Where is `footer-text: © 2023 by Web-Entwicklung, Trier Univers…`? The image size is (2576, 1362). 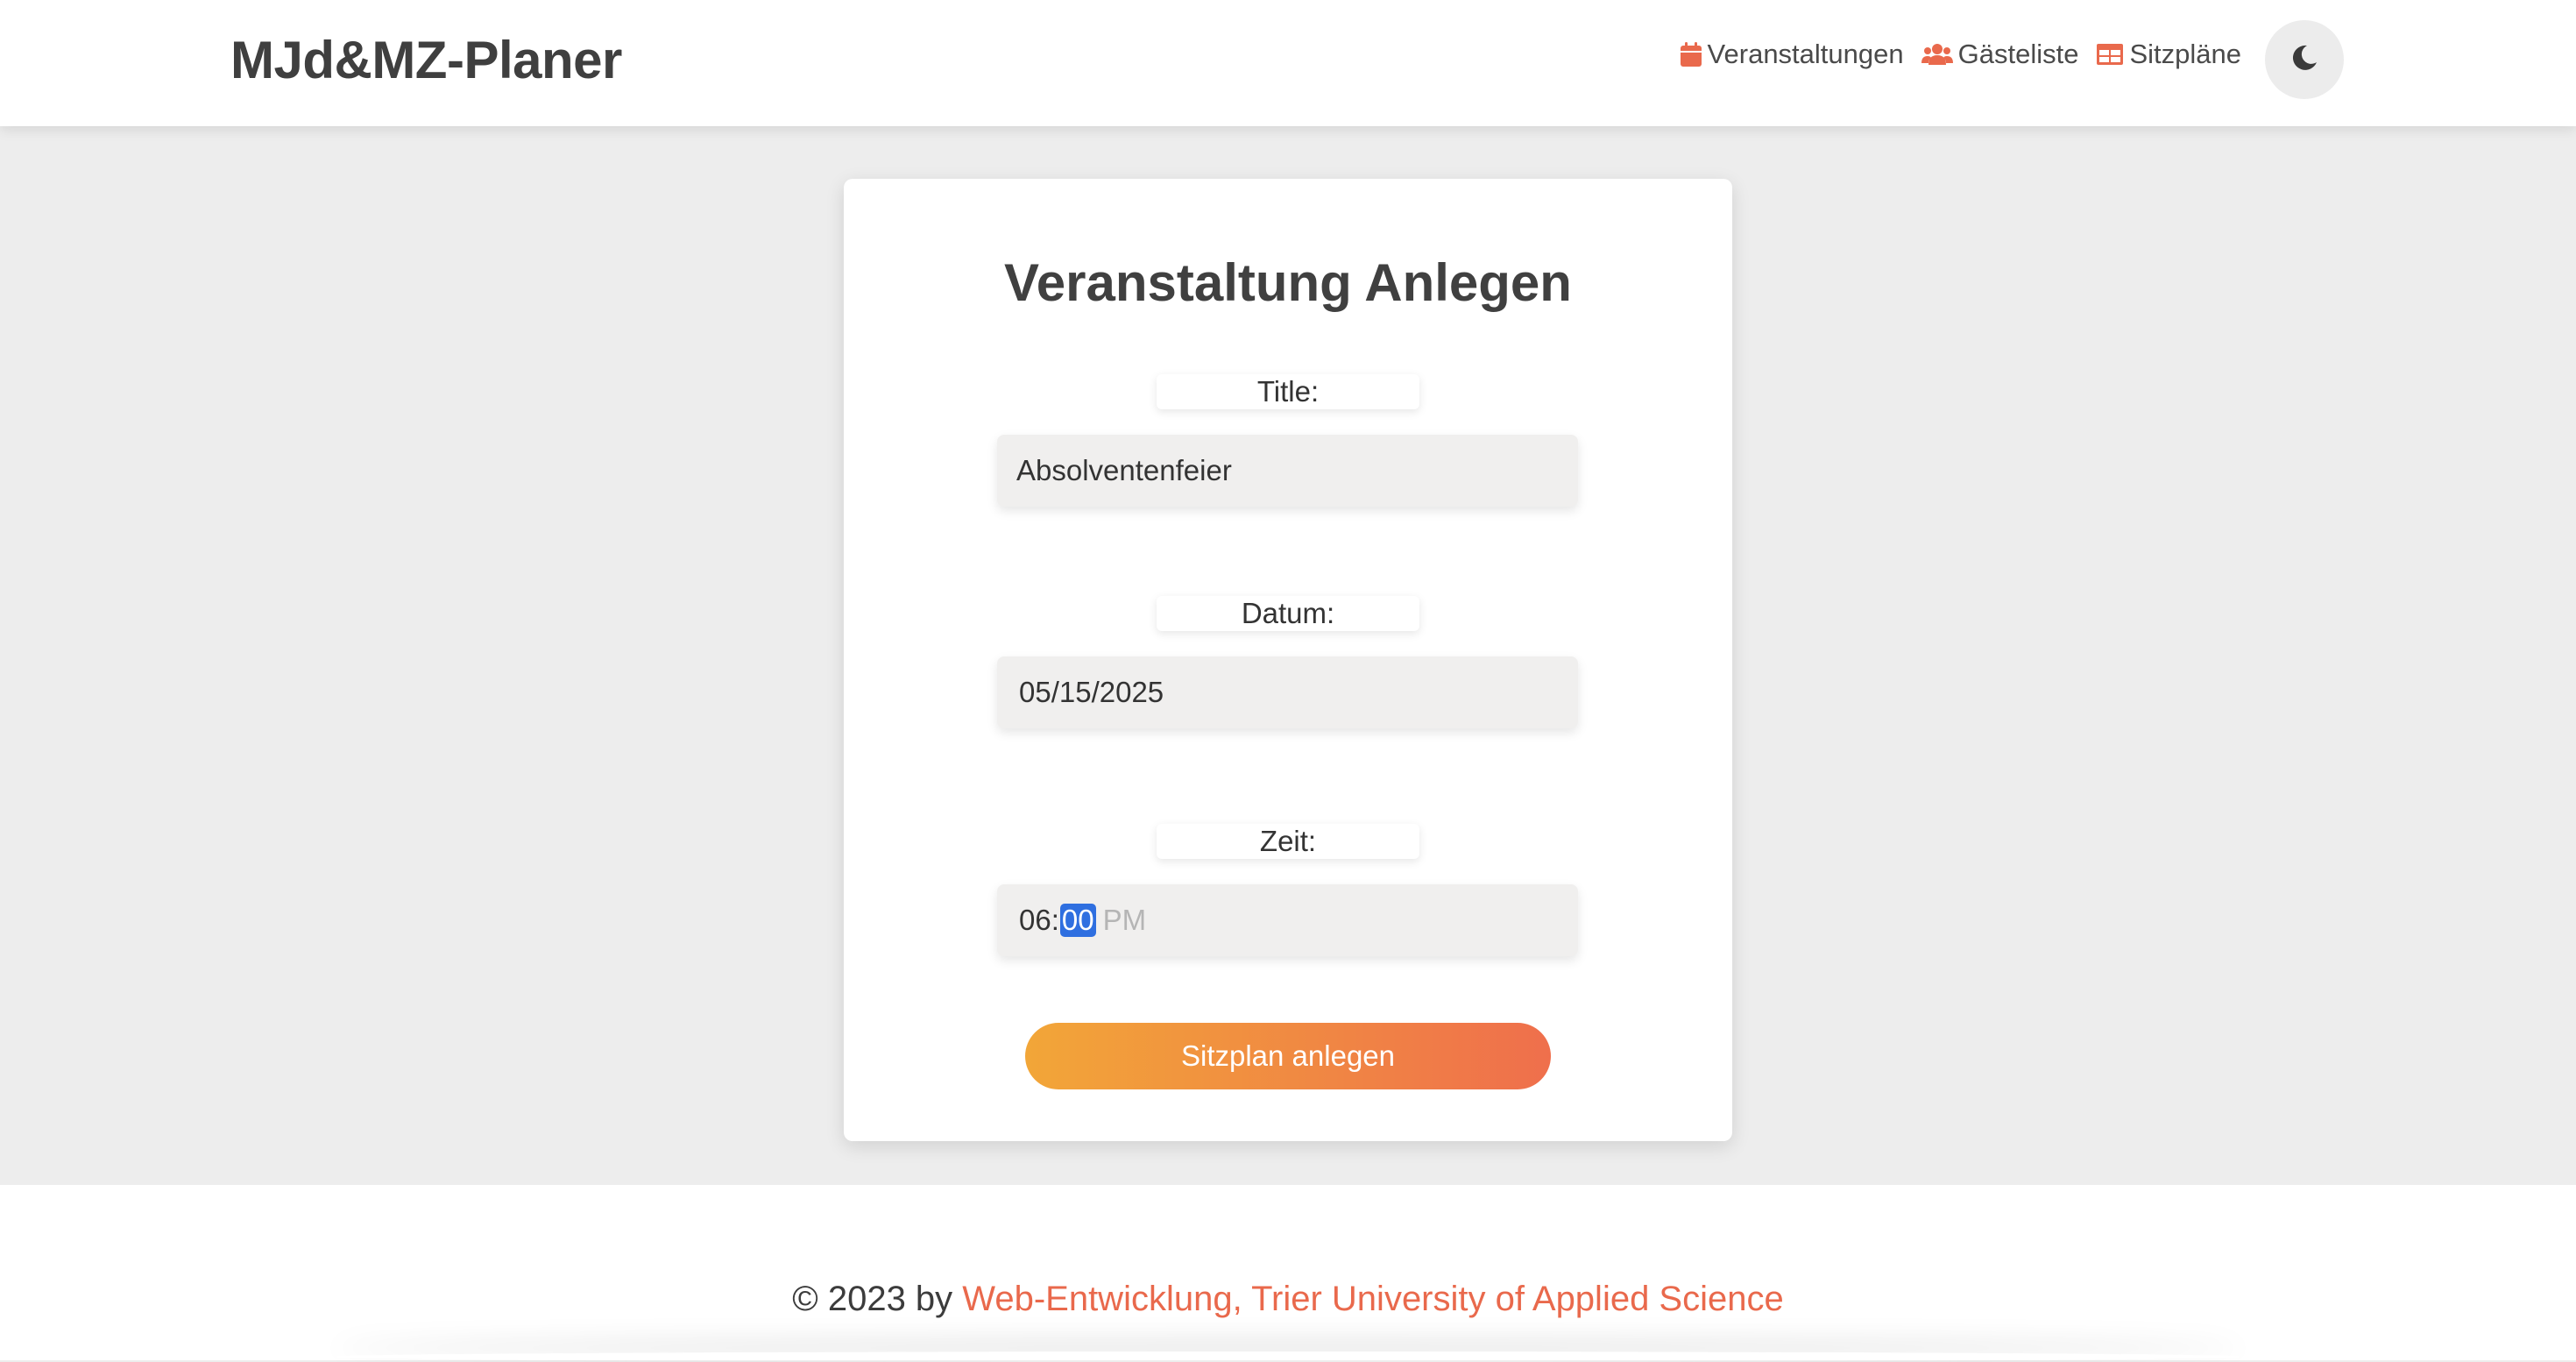
footer-text: © 2023 by Web-Entwicklung, Trier Univers… is located at coordinates (1288, 1299).